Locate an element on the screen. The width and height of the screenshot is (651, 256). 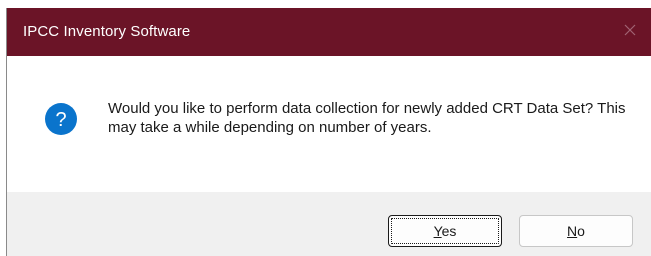
question-icon: ? is located at coordinates (61, 119).